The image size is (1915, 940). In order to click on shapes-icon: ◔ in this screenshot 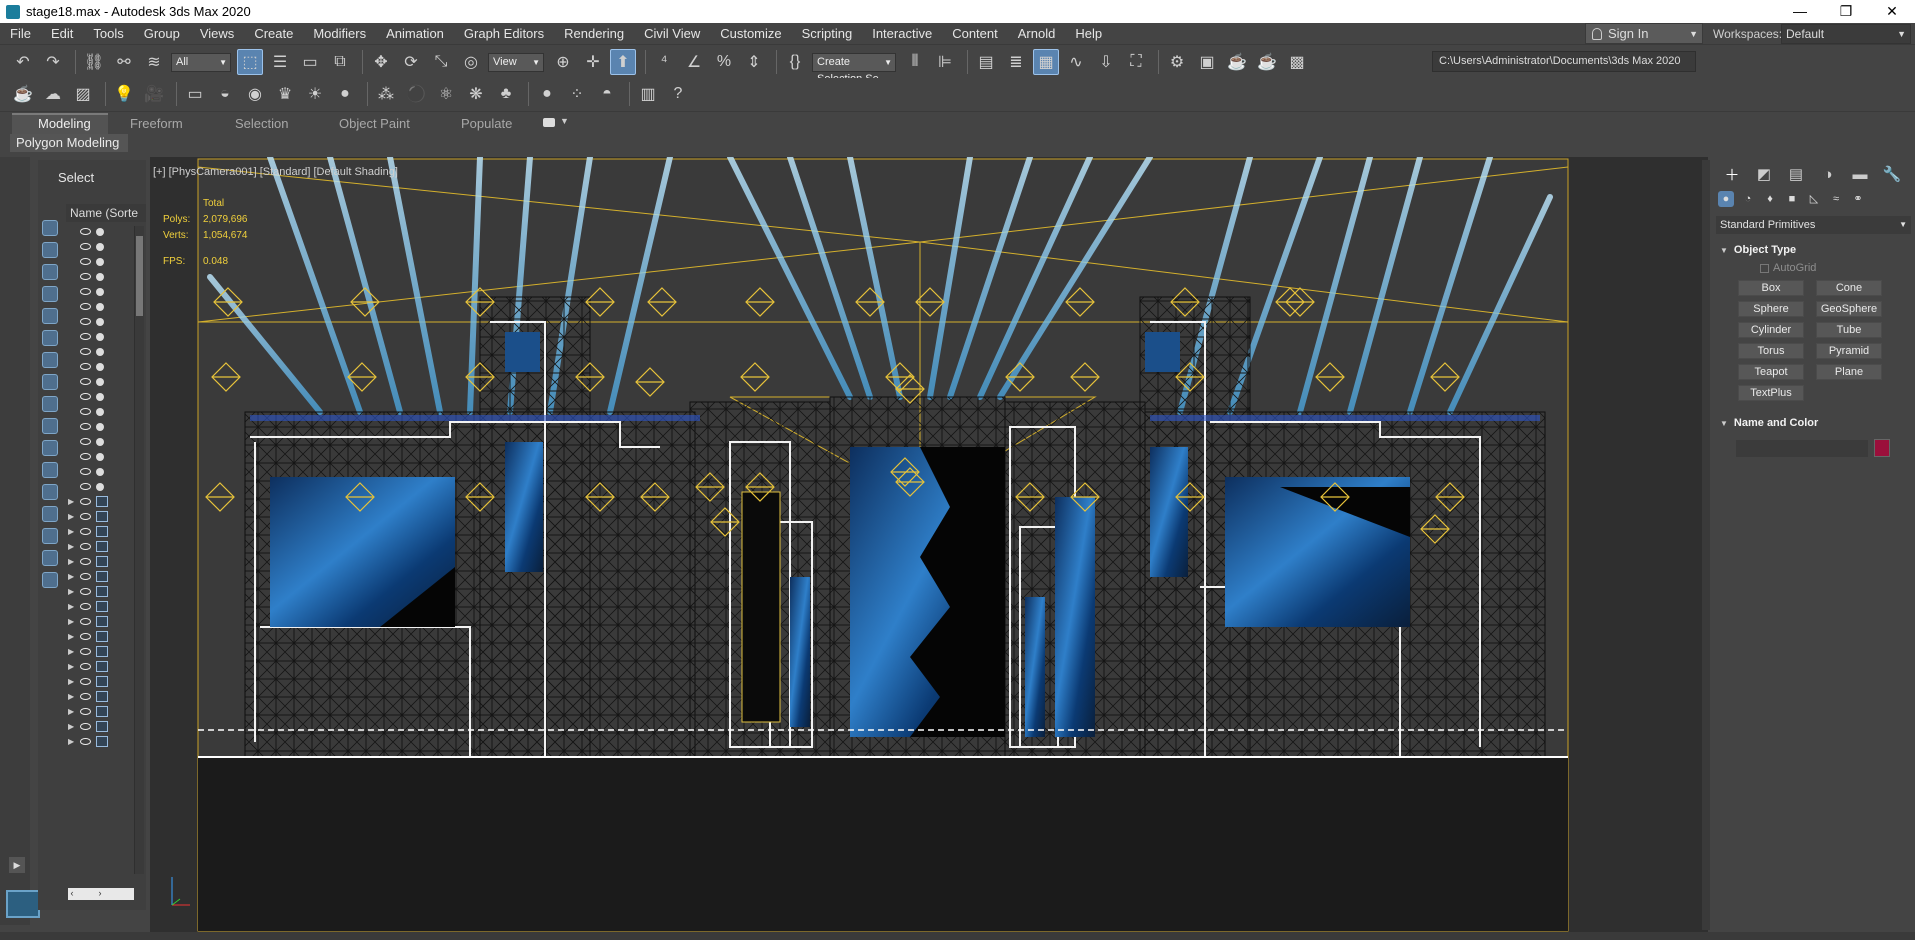, I will do `click(1748, 199)`.